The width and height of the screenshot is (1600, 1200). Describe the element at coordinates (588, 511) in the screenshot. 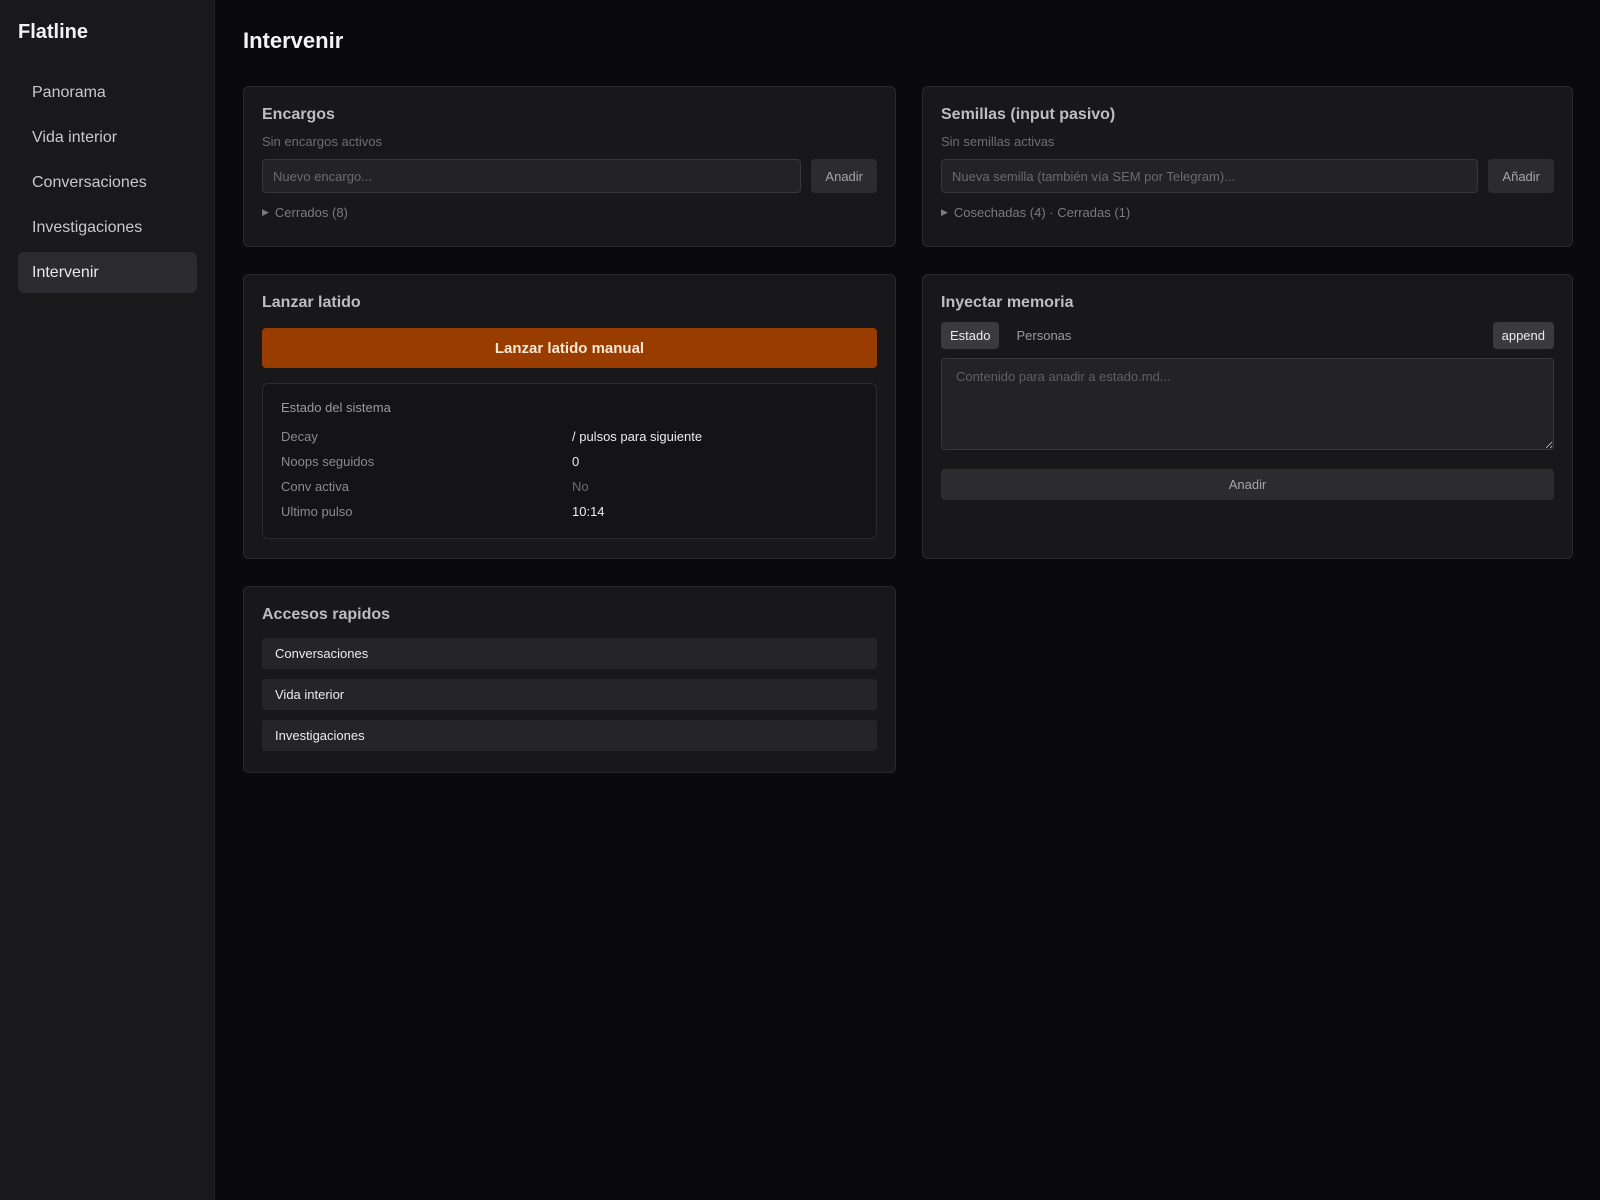

I see `status-value: 10:14` at that location.